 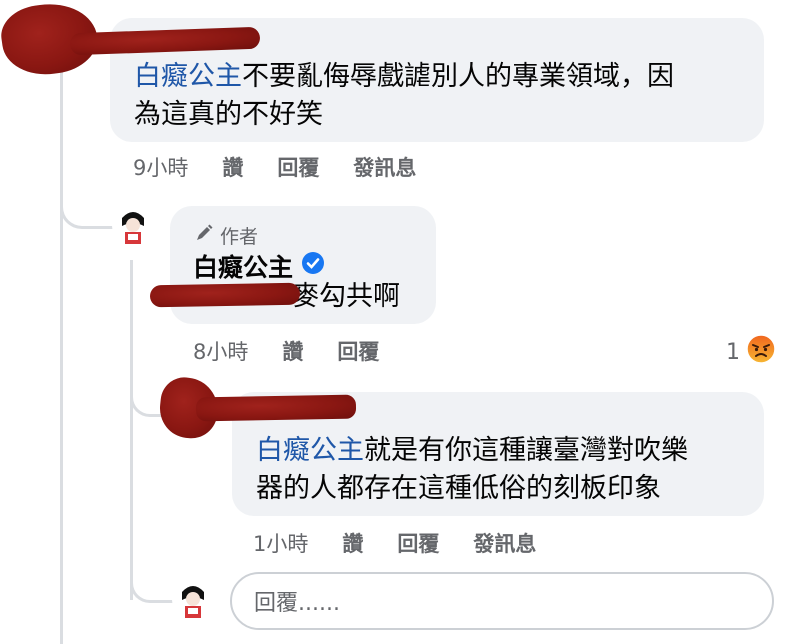 I want to click on reply-meta: 1小時 讚 回覆 發訊息, so click(x=394, y=543).